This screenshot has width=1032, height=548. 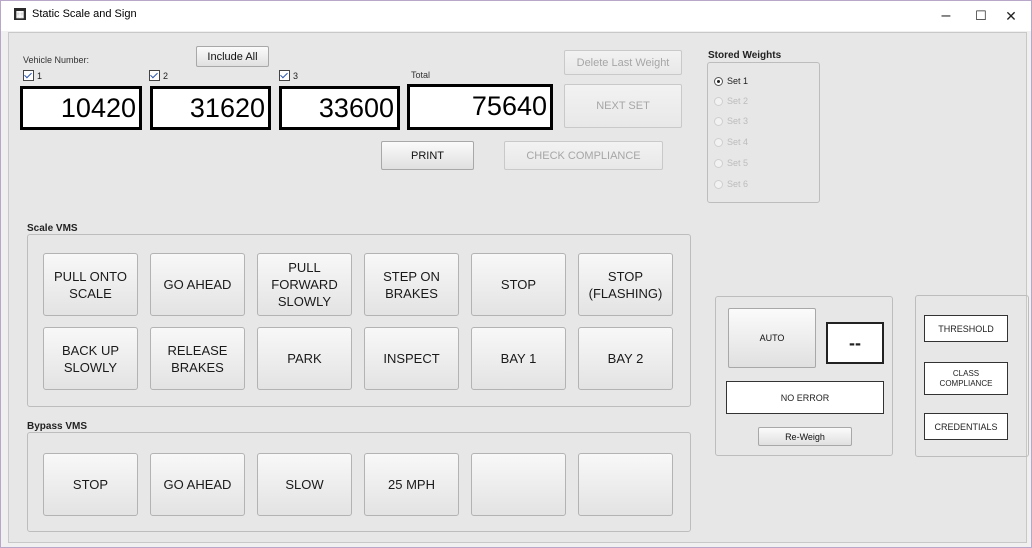 I want to click on set-4-label: Set 4, so click(x=738, y=142).